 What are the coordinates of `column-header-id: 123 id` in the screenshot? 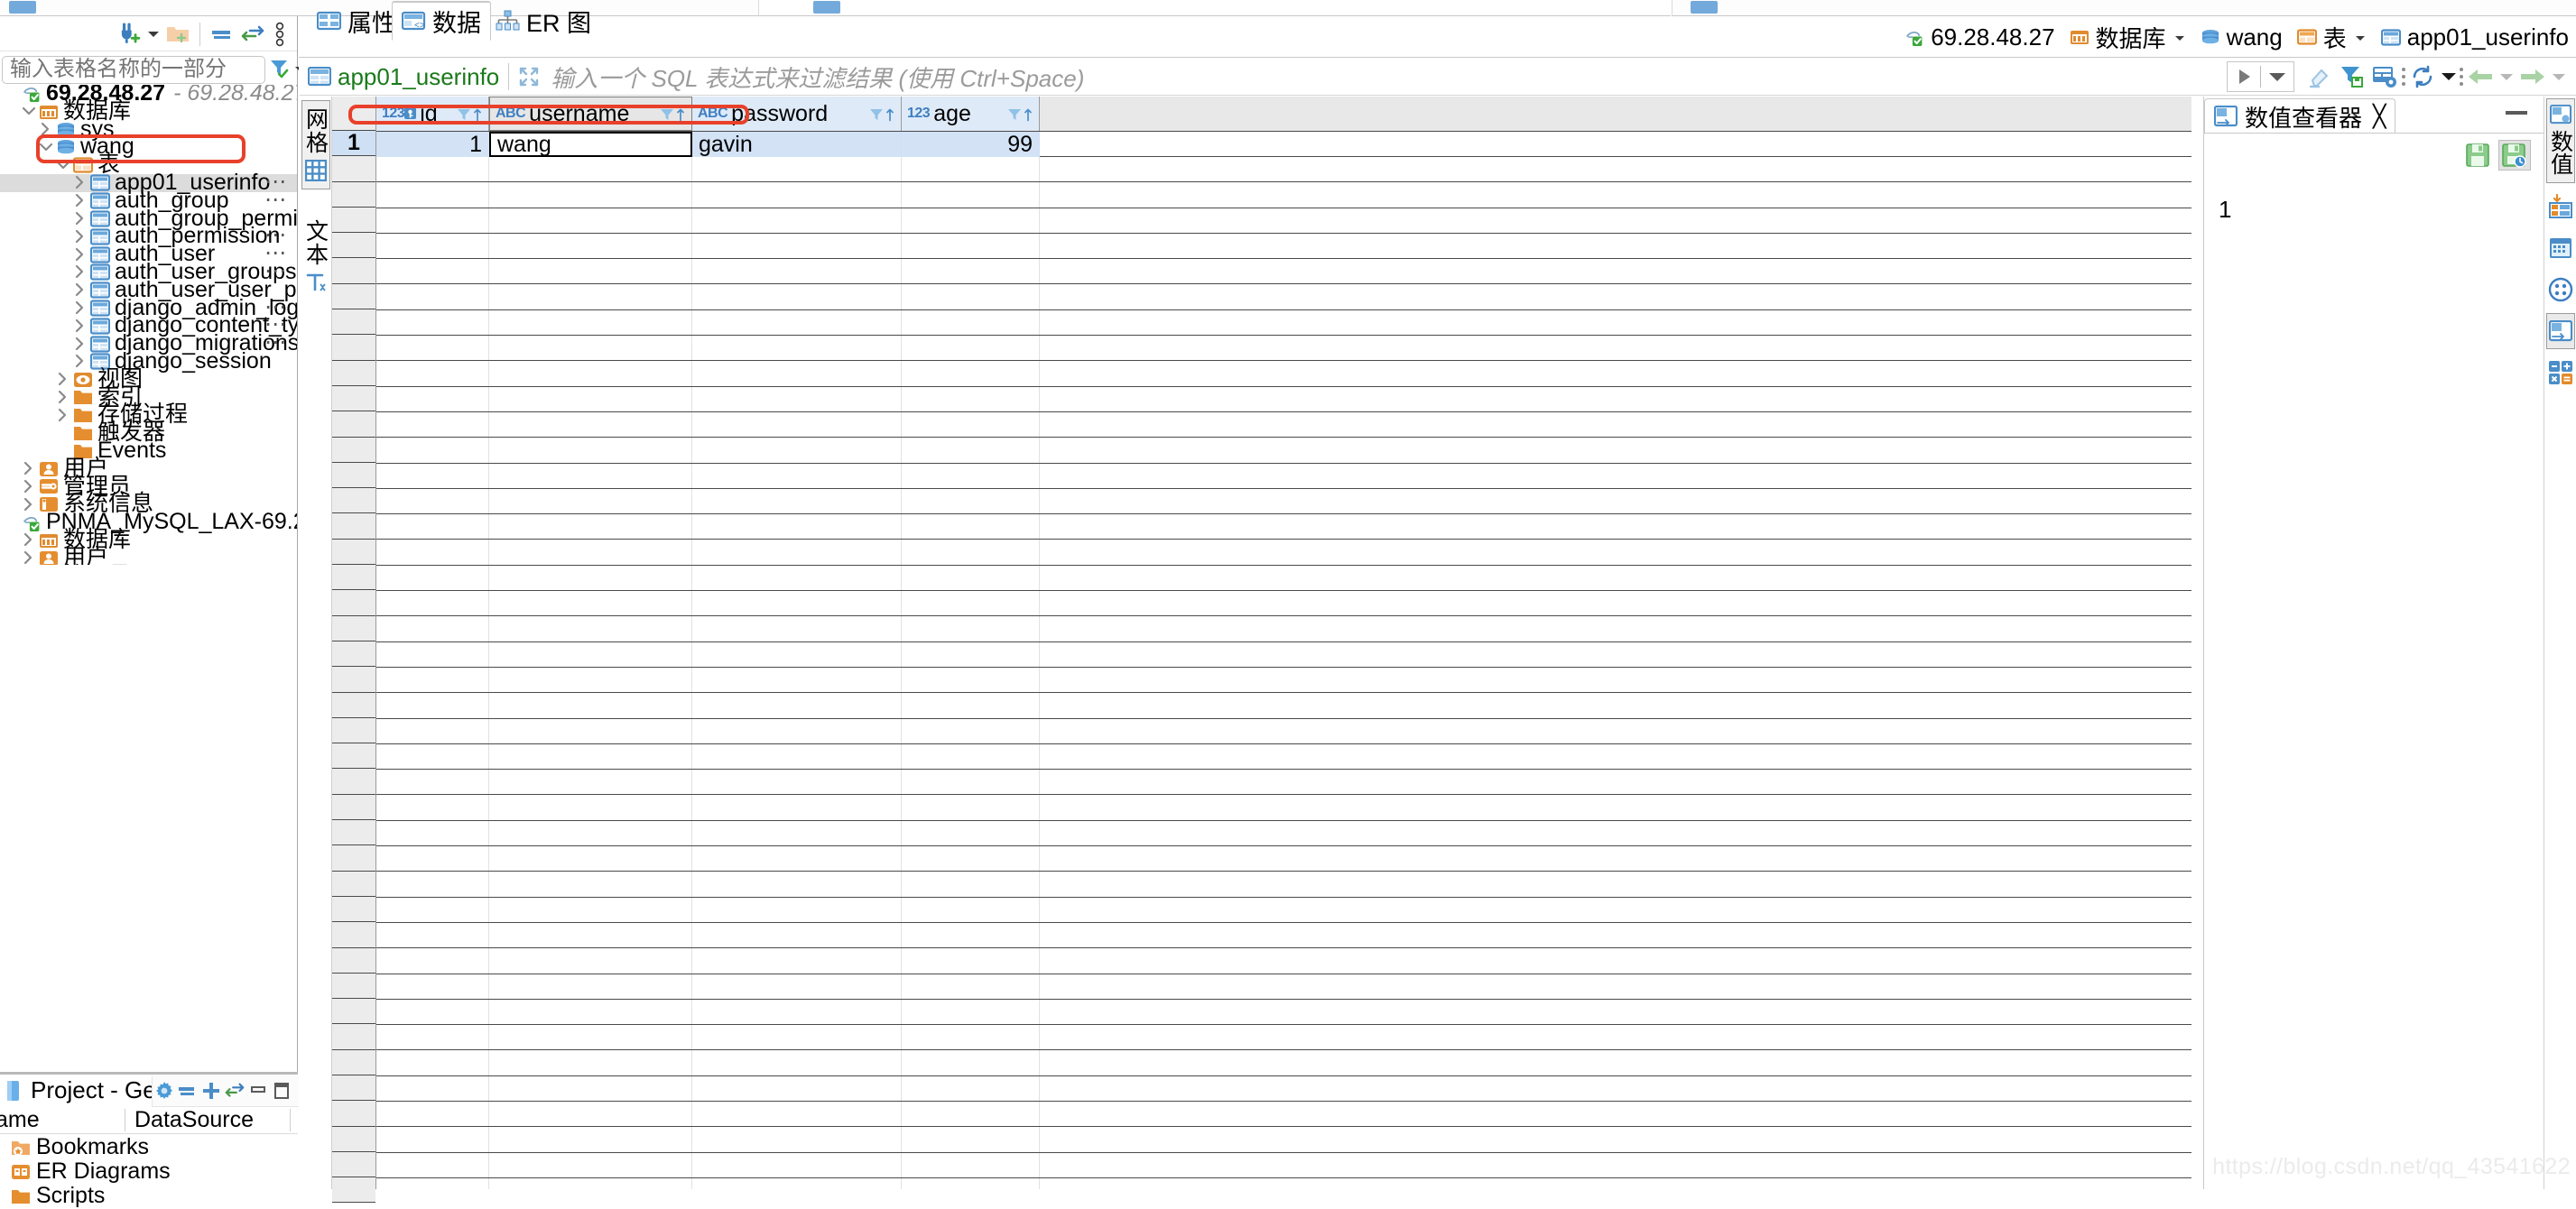 It's located at (432, 114).